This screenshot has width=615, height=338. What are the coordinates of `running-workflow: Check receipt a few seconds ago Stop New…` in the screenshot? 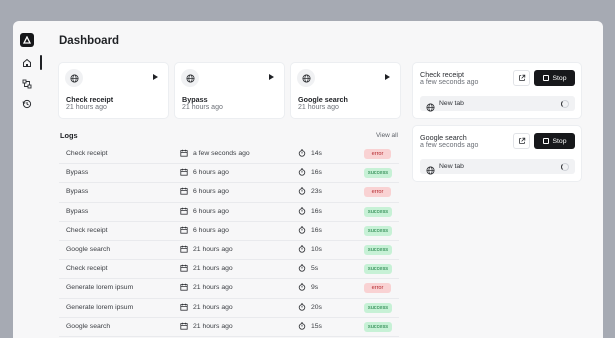 It's located at (497, 90).